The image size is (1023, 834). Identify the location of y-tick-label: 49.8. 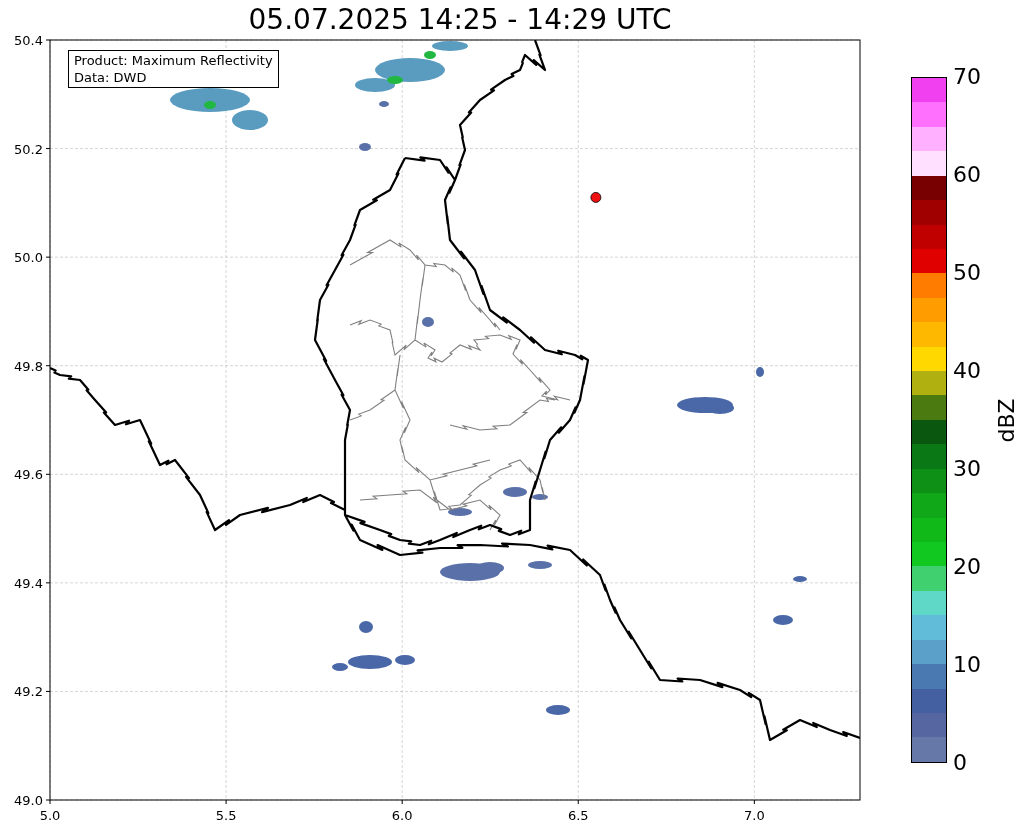
(28, 366).